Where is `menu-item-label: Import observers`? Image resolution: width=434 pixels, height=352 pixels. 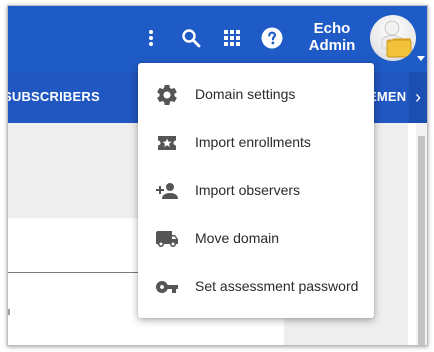
menu-item-label: Import observers is located at coordinates (248, 190).